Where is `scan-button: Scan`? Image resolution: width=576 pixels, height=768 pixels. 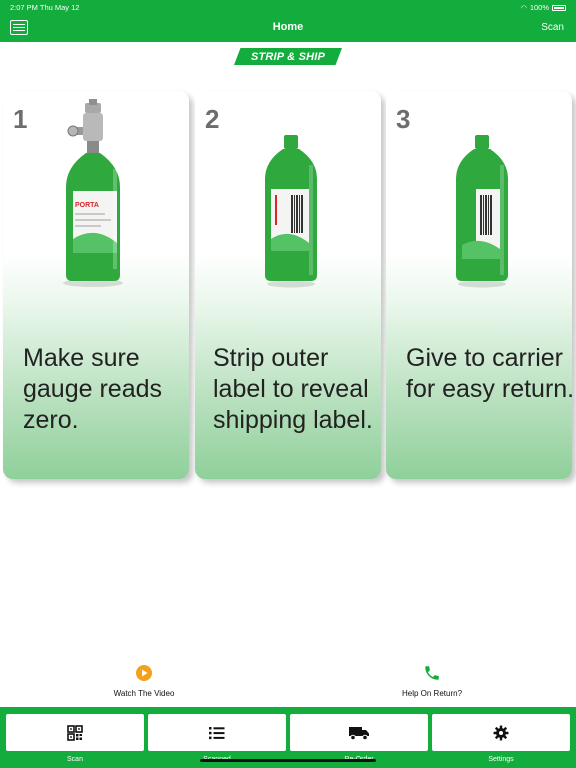
scan-button: Scan is located at coordinates (552, 27).